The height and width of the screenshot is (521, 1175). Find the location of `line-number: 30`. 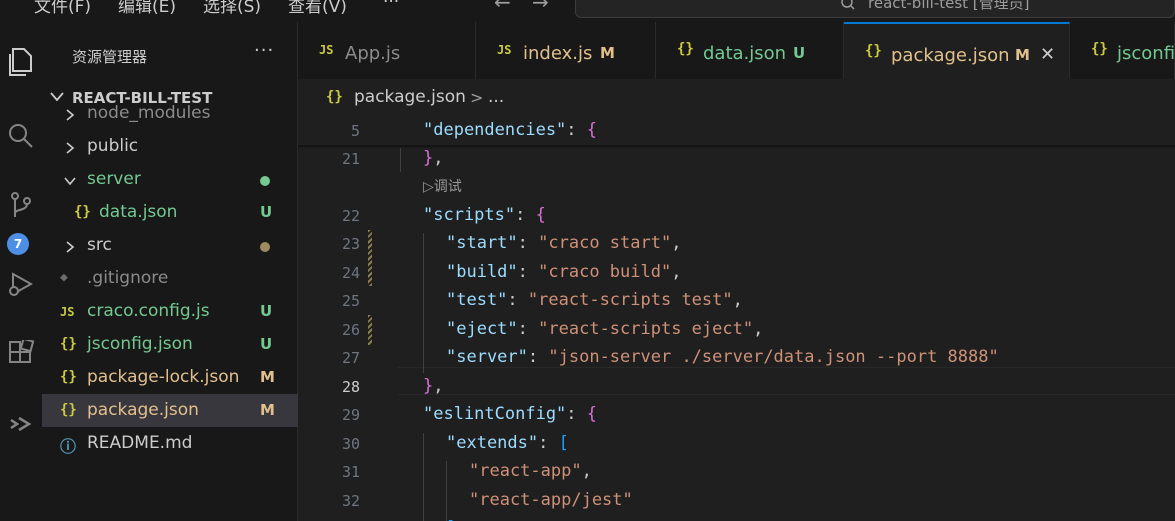

line-number: 30 is located at coordinates (350, 444).